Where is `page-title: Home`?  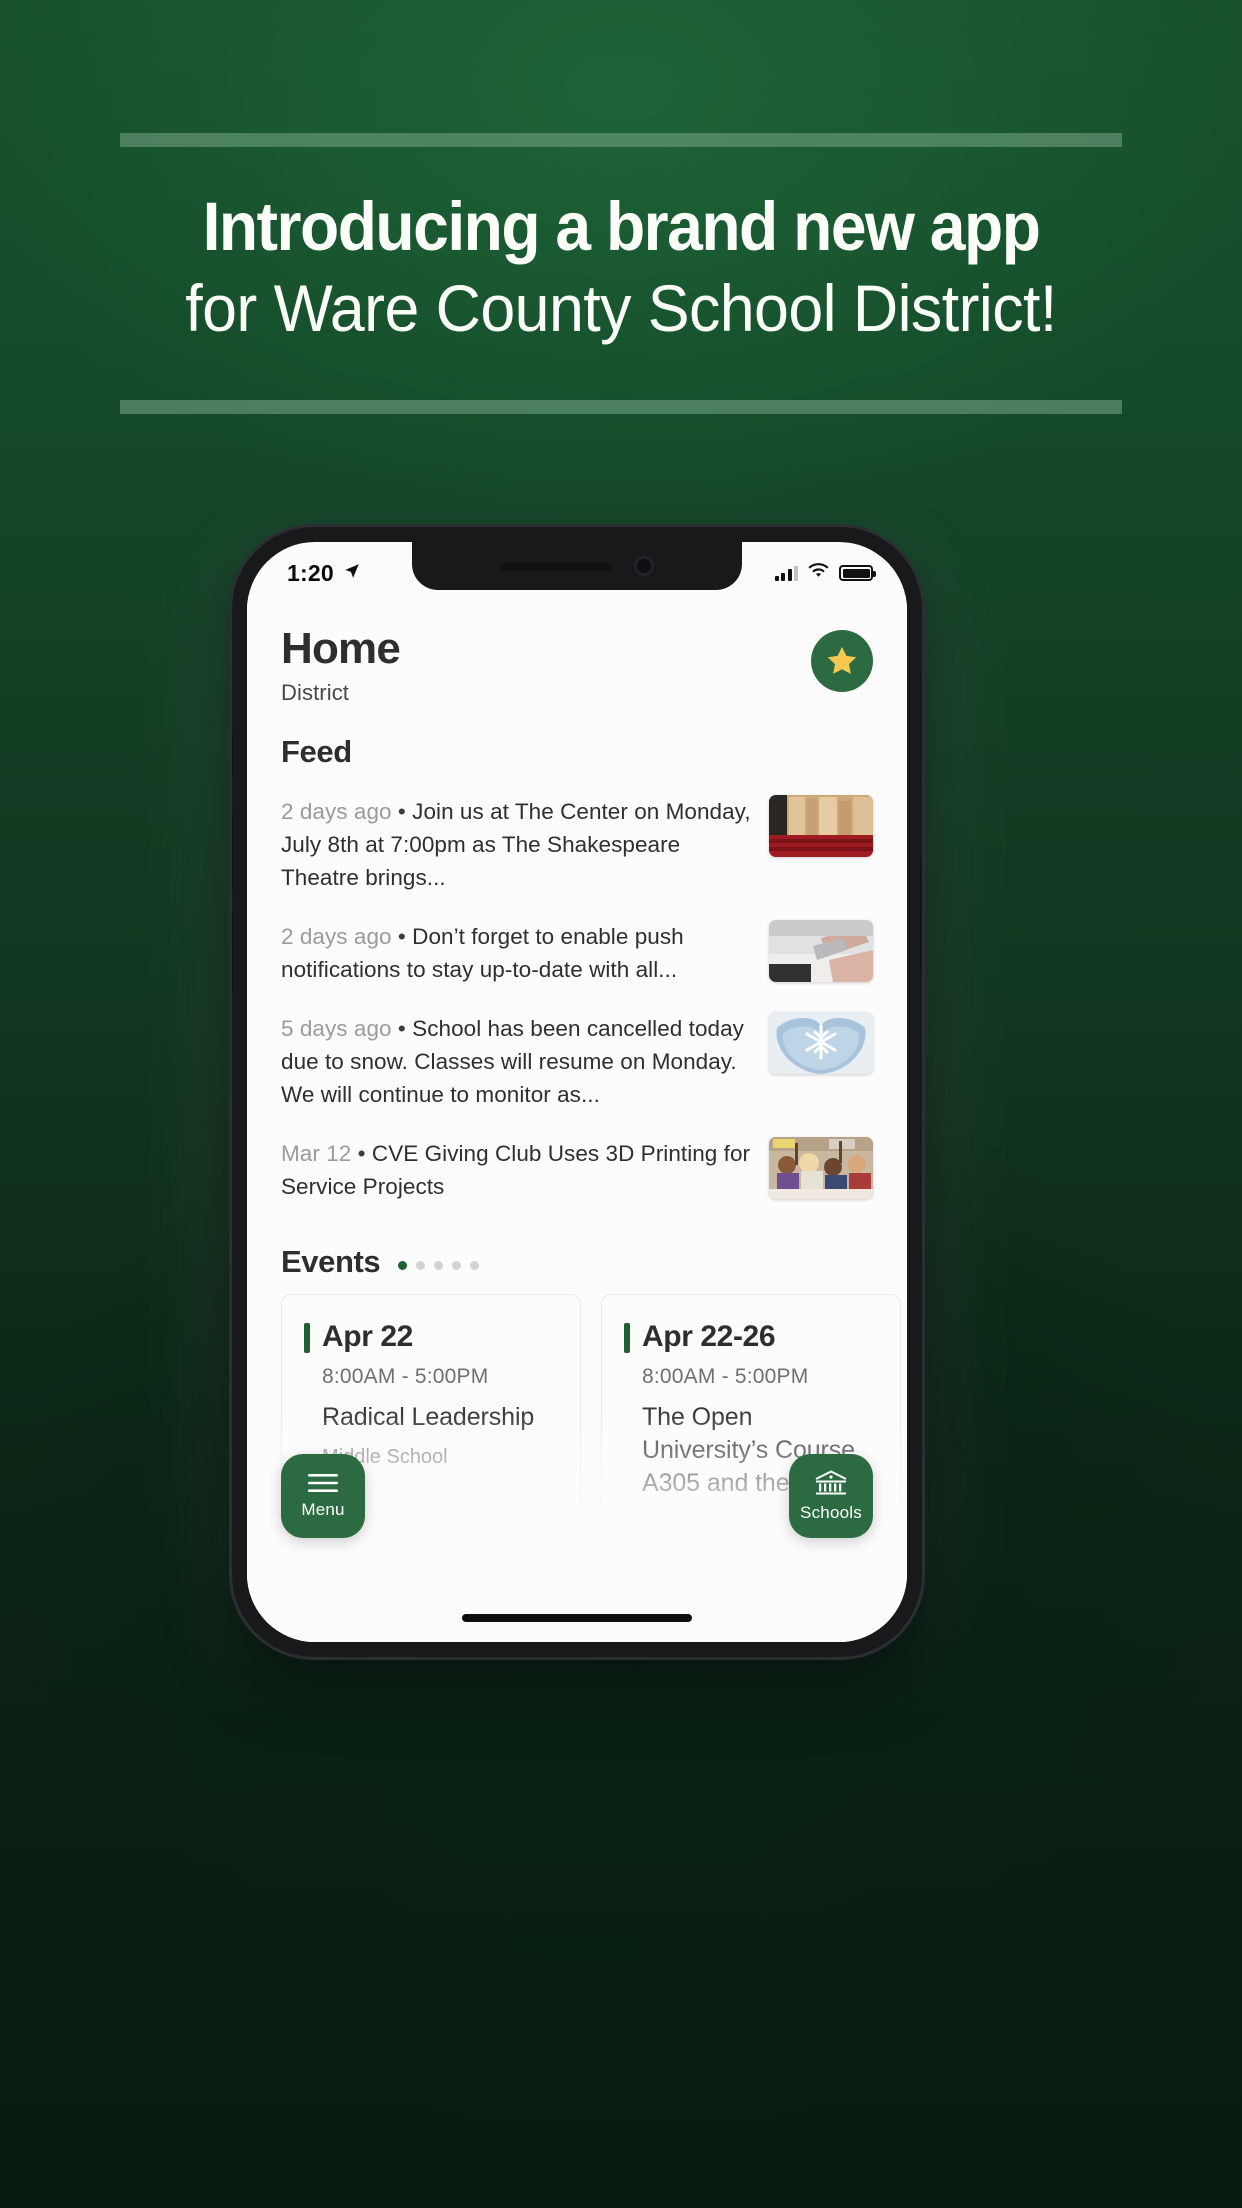 page-title: Home is located at coordinates (341, 648).